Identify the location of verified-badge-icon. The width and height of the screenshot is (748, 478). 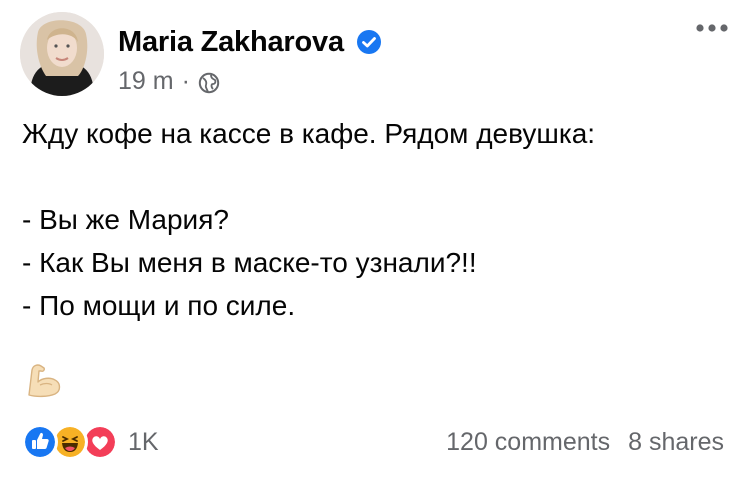
(369, 42).